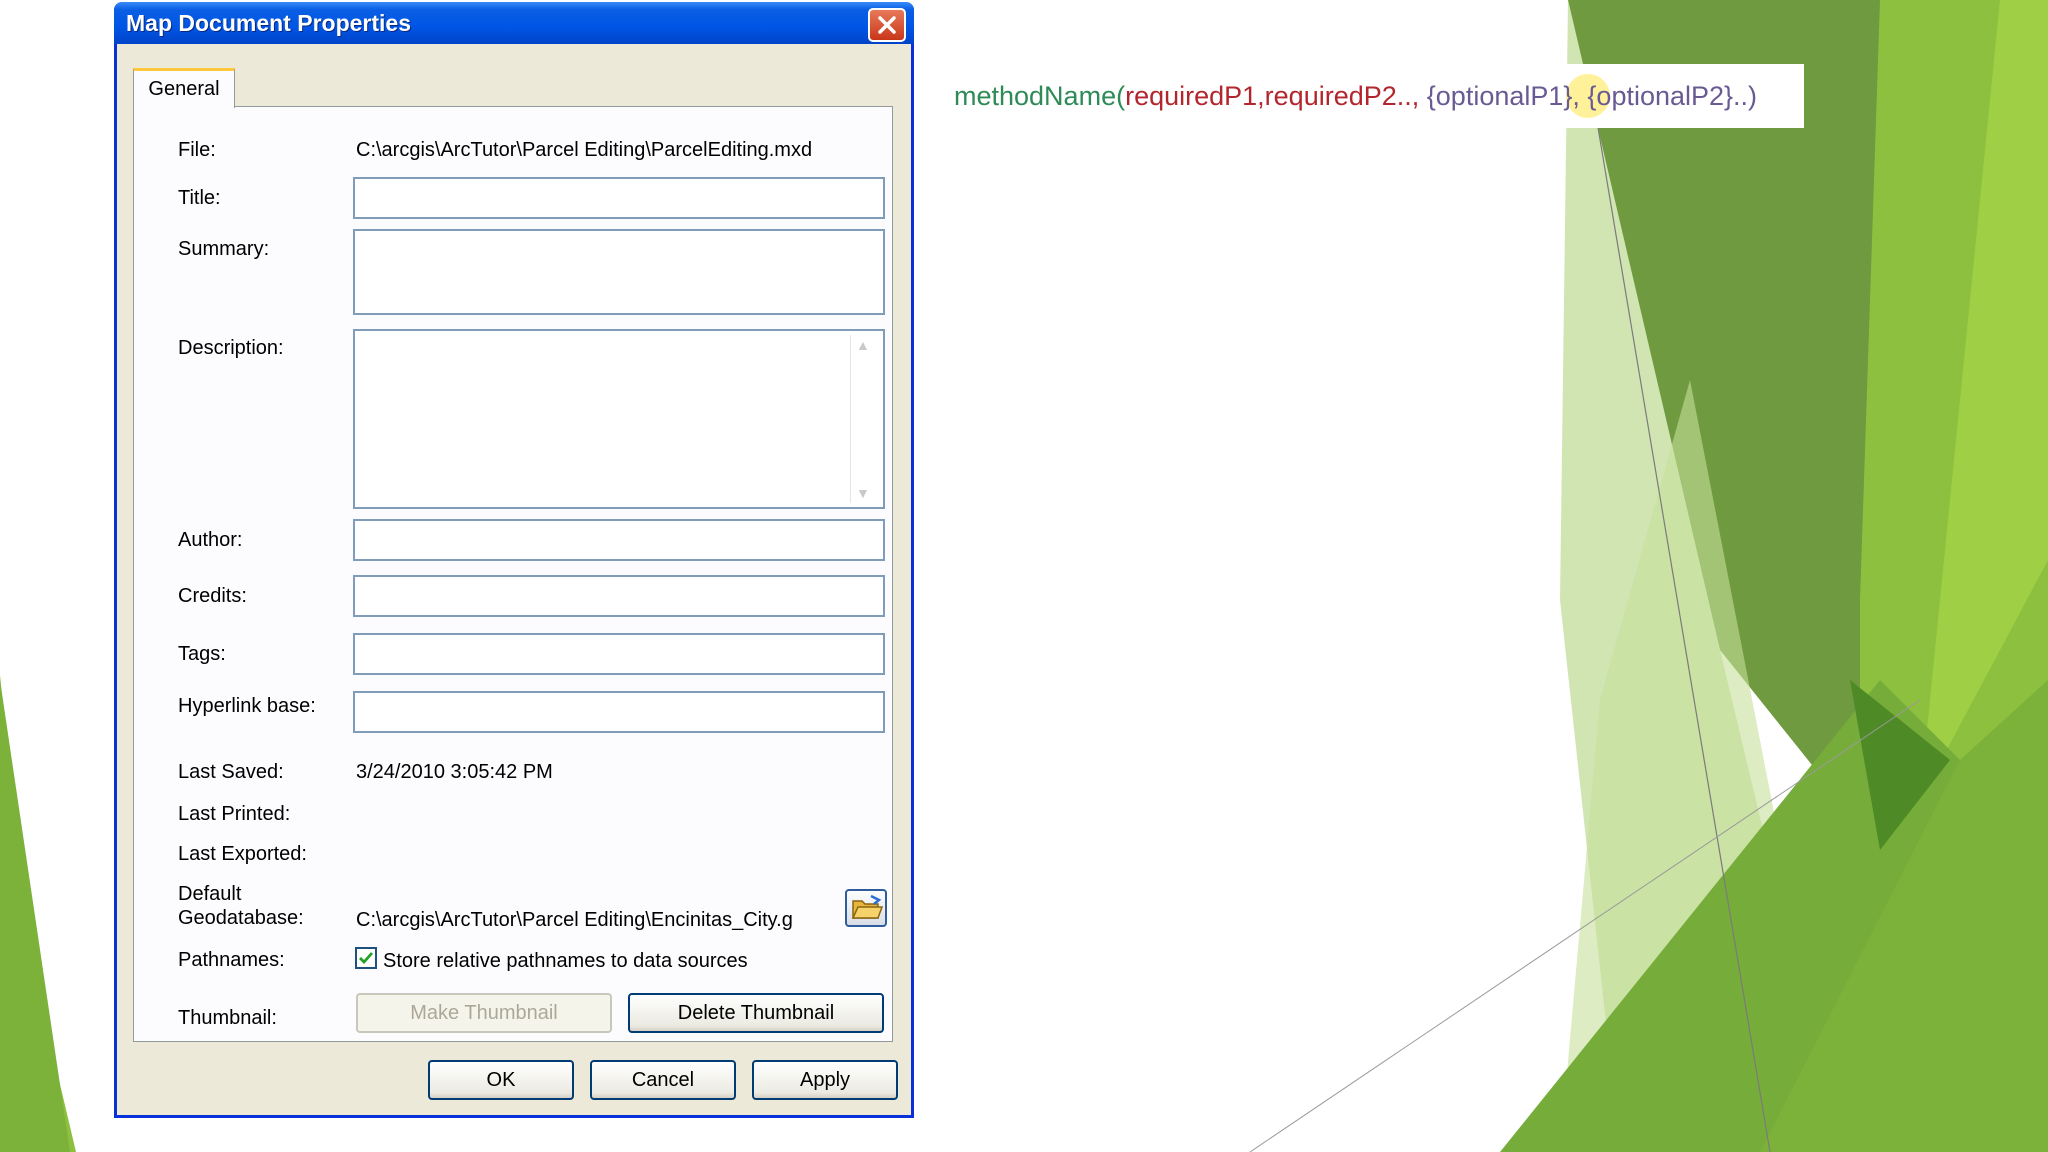 This screenshot has width=2048, height=1152. I want to click on hyperlink-base-label: Hyperlink base:, so click(247, 706).